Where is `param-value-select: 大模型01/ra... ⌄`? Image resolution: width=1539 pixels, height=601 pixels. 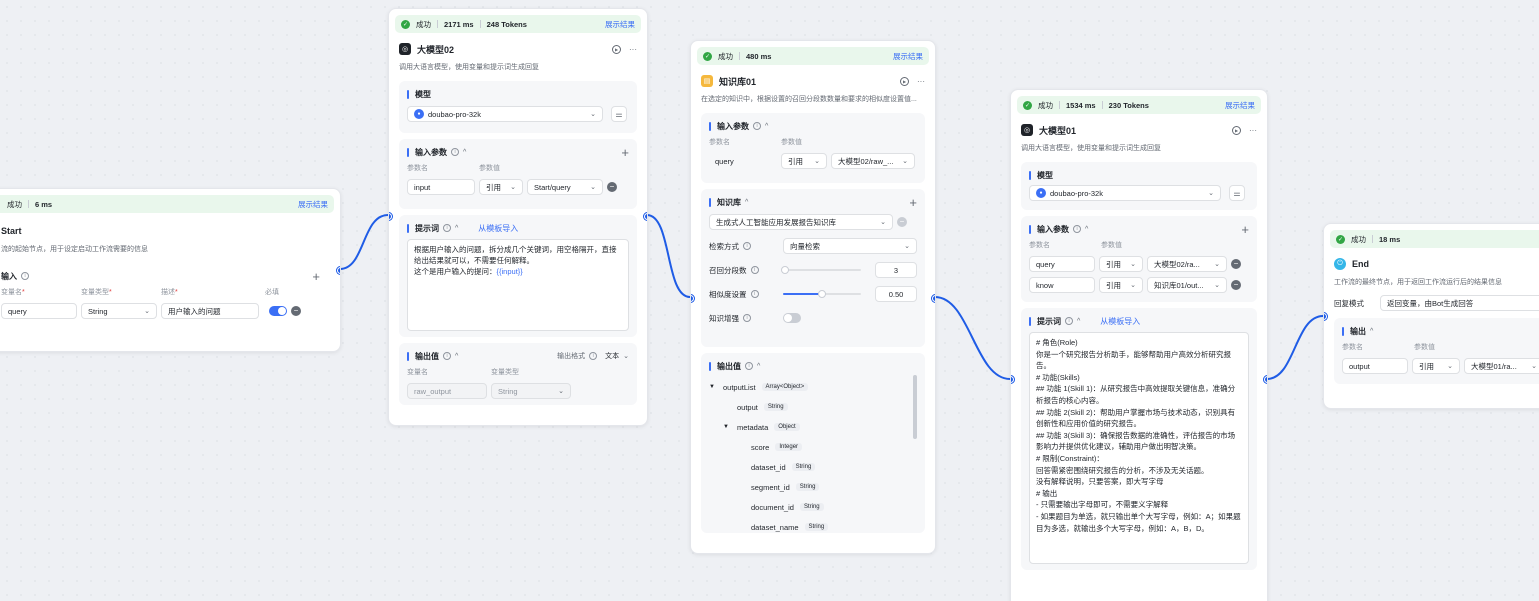 param-value-select: 大模型01/ra... ⌄ is located at coordinates (1501, 366).